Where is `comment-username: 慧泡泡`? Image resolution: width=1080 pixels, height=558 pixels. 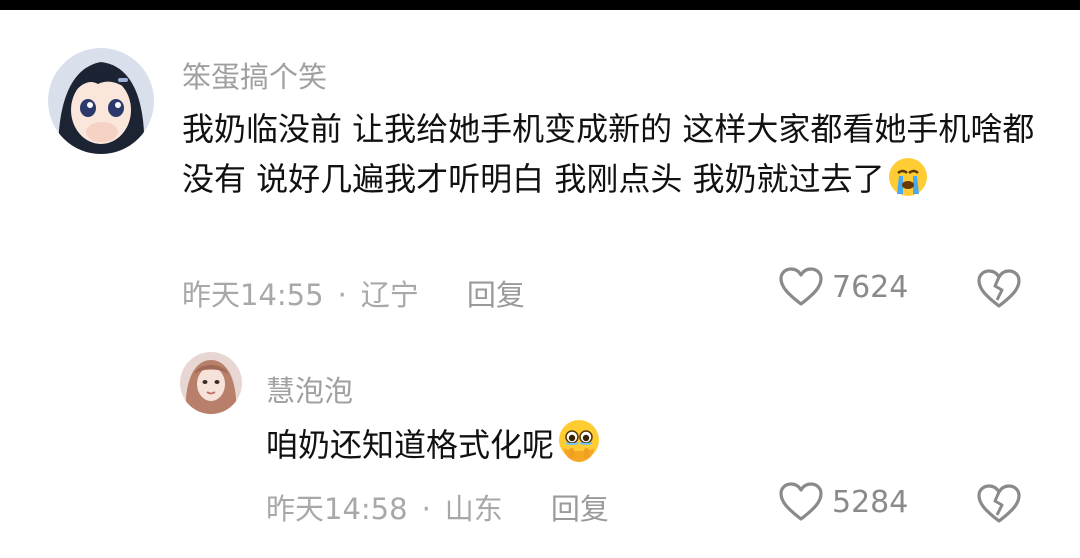 comment-username: 慧泡泡 is located at coordinates (309, 389).